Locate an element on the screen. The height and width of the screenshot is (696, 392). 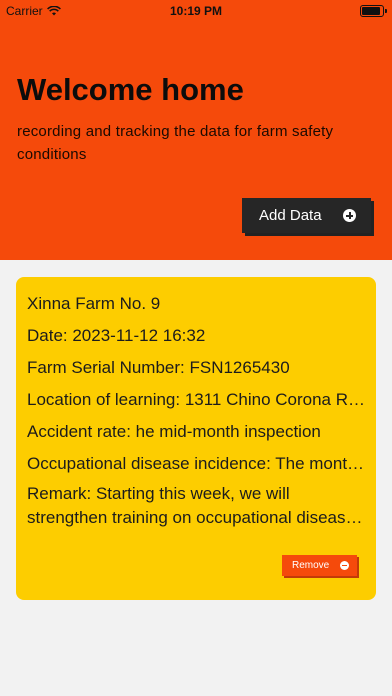
remove-label: Remove is located at coordinates (311, 565).